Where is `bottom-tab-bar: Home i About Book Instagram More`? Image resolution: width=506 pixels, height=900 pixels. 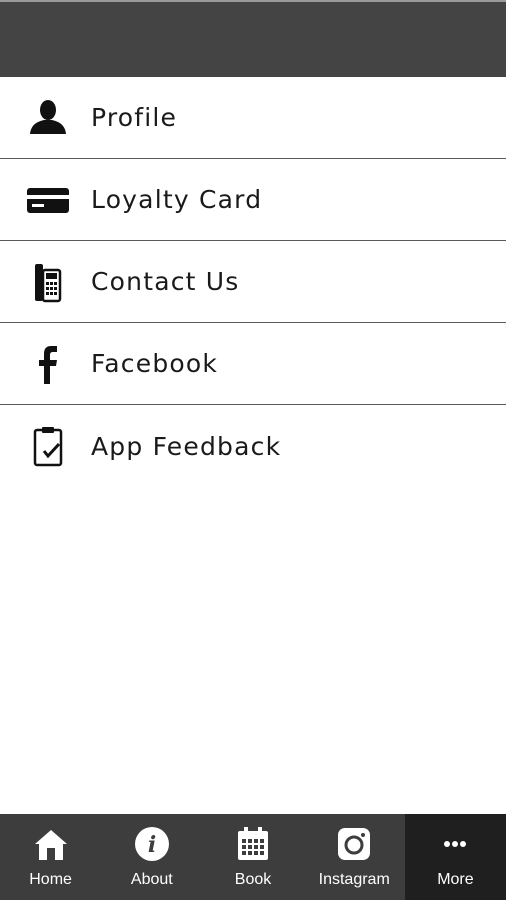 bottom-tab-bar: Home i About Book Instagram More is located at coordinates (253, 857).